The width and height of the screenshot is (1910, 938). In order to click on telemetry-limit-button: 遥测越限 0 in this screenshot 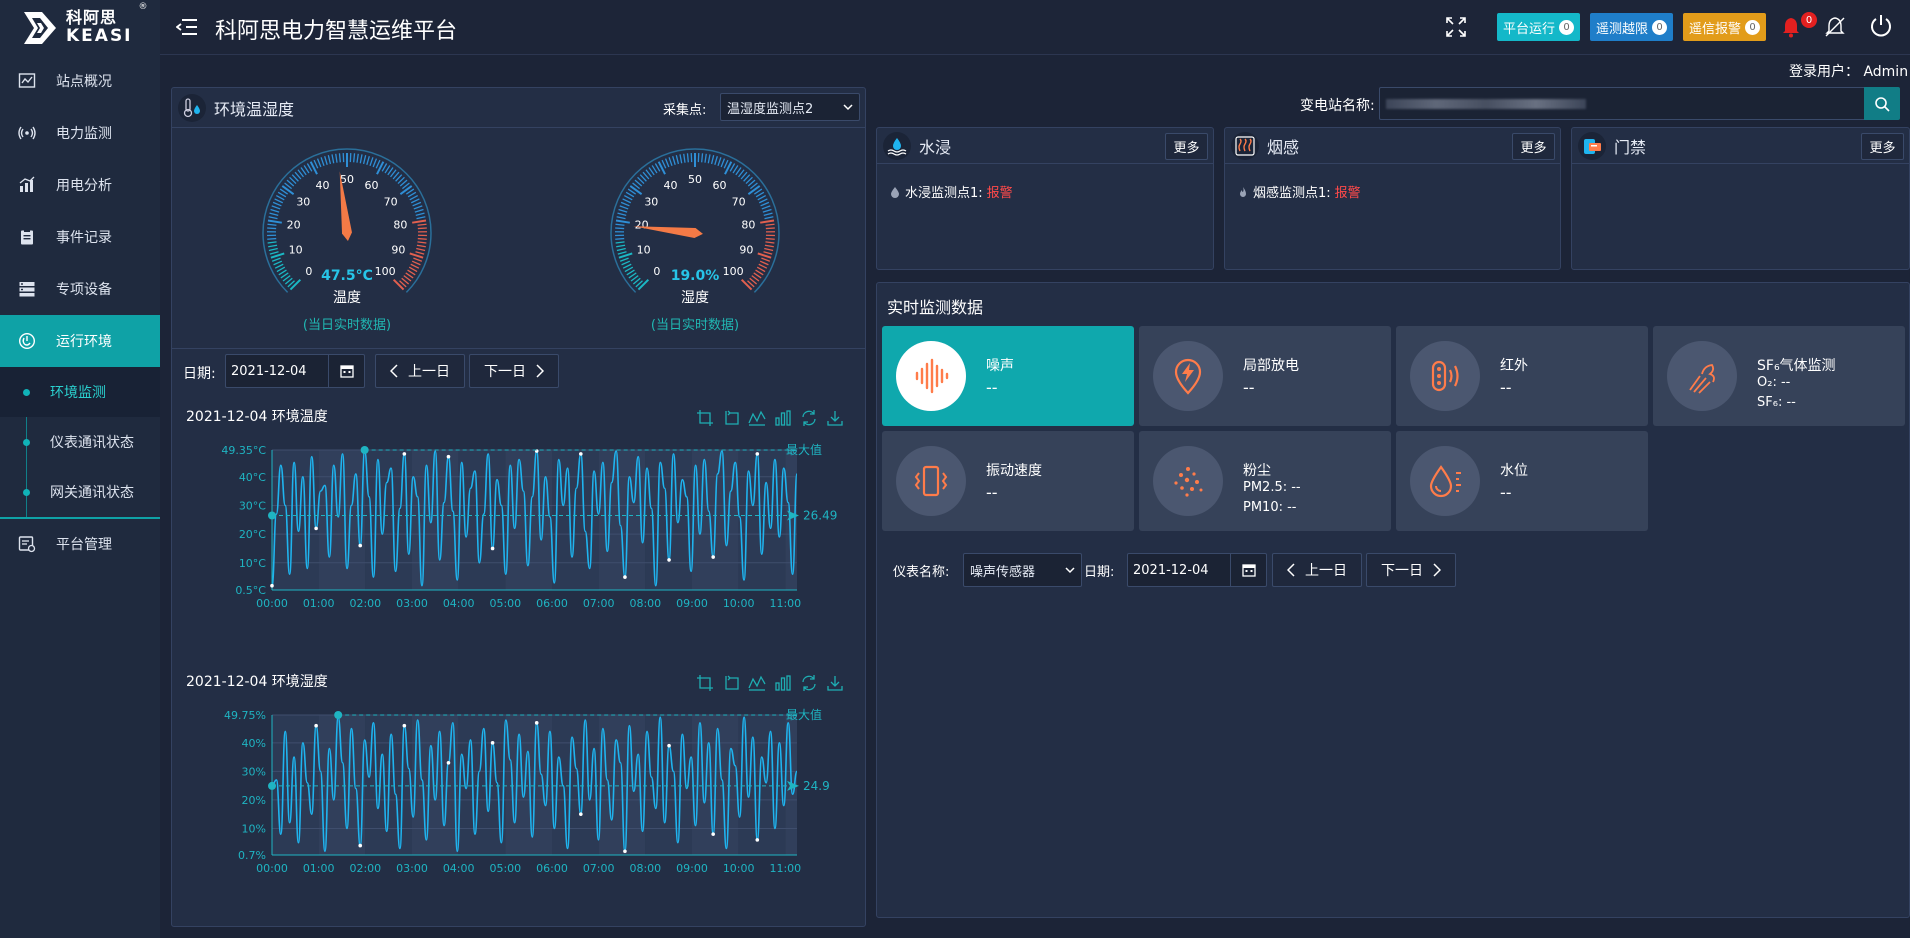, I will do `click(1632, 27)`.